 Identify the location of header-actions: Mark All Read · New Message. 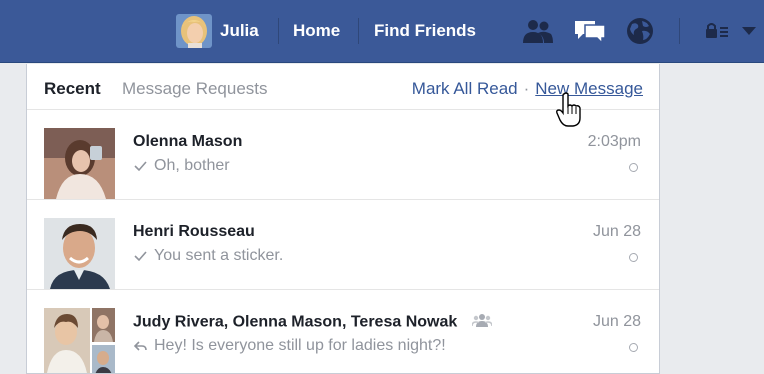
(527, 89).